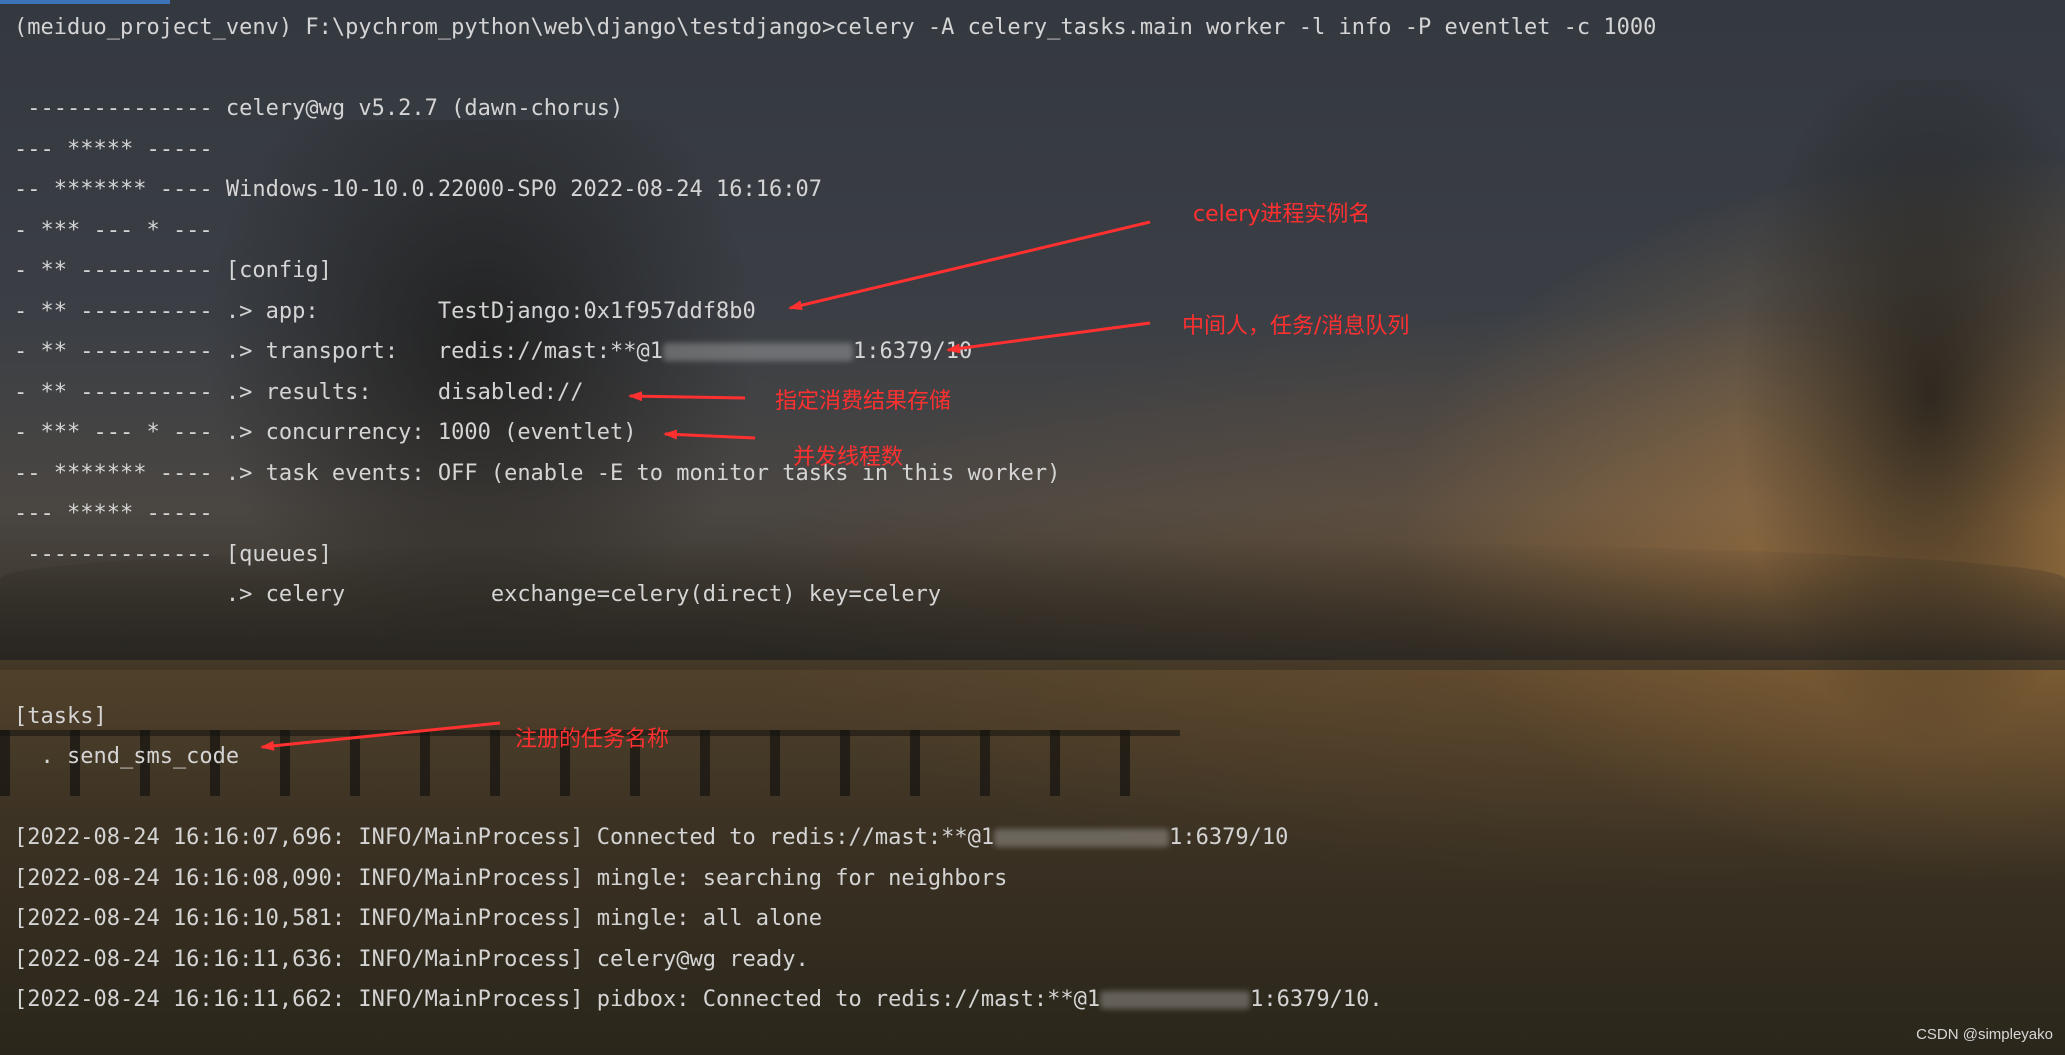  I want to click on watermark: CSDN @simpleyako, so click(1984, 1034).